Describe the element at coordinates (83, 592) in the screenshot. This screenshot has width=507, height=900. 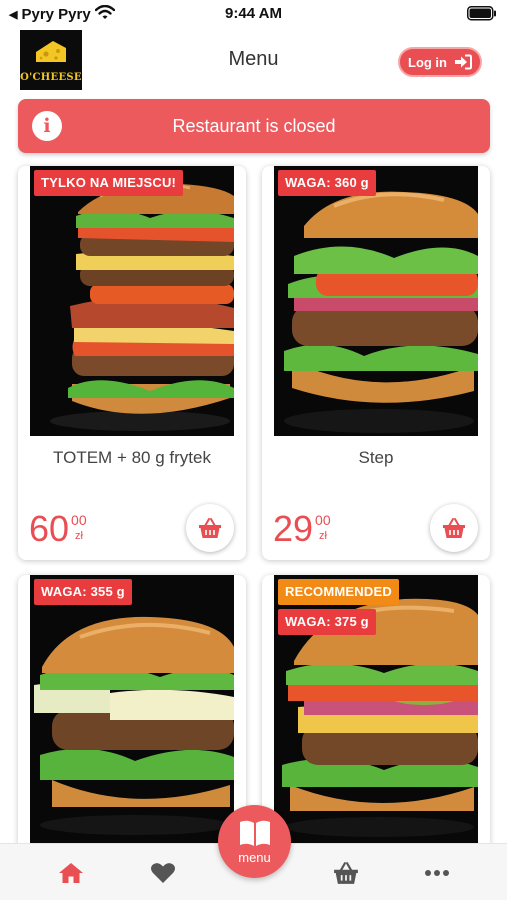
I see `product-badge: WAGA: 355 g` at that location.